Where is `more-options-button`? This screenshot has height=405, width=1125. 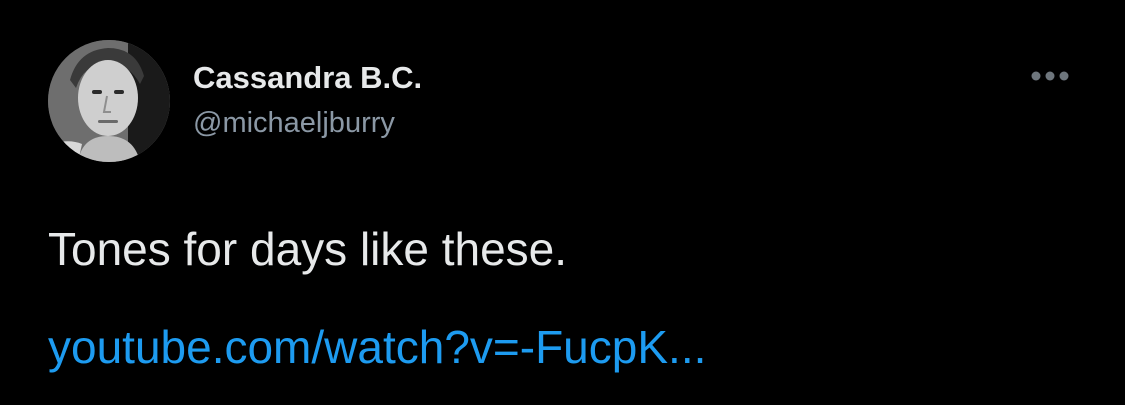 more-options-button is located at coordinates (1050, 76).